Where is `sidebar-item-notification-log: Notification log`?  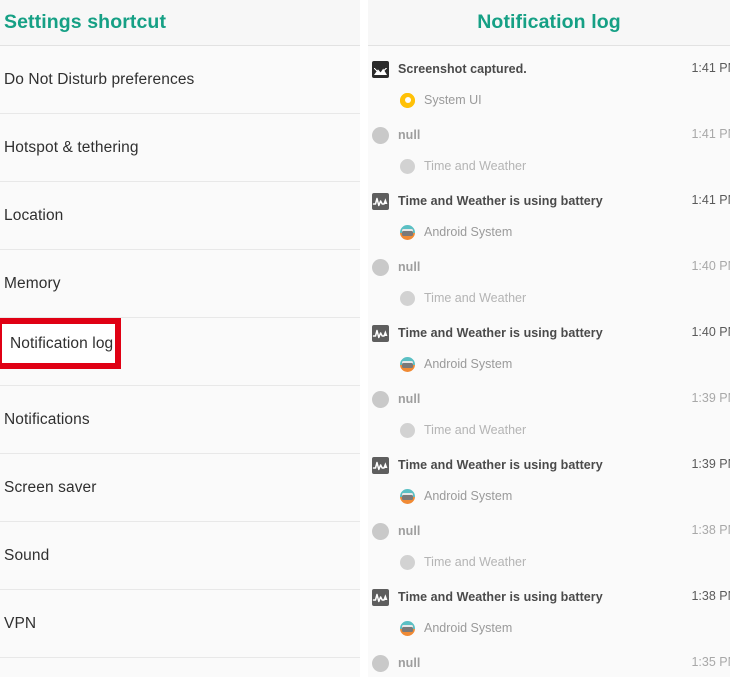
sidebar-item-notification-log: Notification log is located at coordinates (180, 352).